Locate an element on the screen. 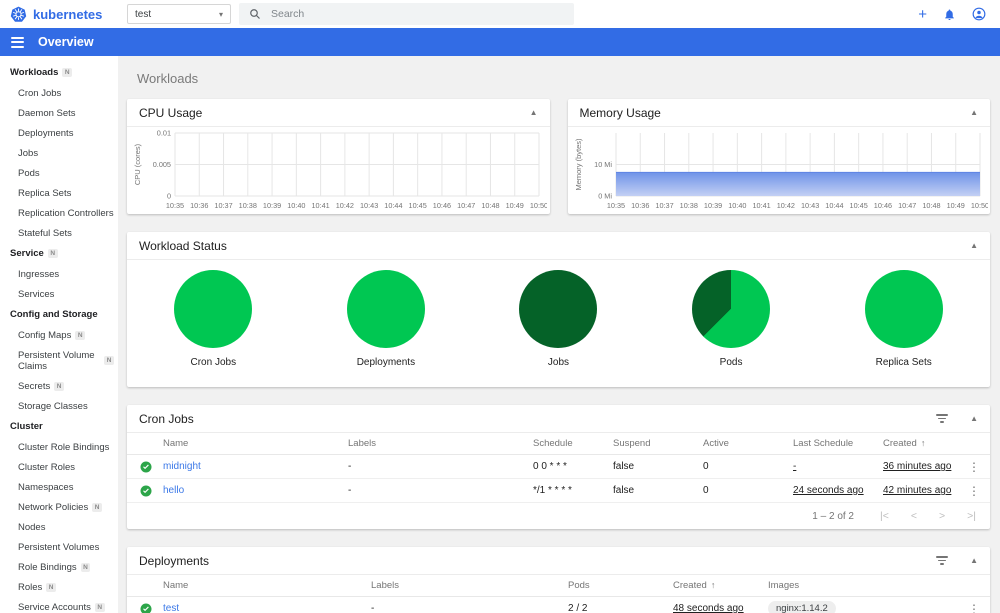 This screenshot has height=613, width=1000. previous-page-icon: < is located at coordinates (914, 516).